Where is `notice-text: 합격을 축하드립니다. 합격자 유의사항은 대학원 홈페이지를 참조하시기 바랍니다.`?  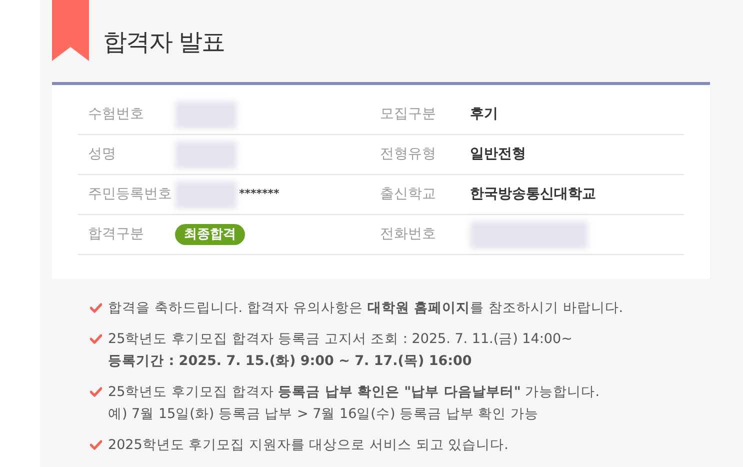
notice-text: 합격을 축하드립니다. 합격자 유의사항은 대학원 홈페이지를 참조하시기 바랍니다. is located at coordinates (366, 308).